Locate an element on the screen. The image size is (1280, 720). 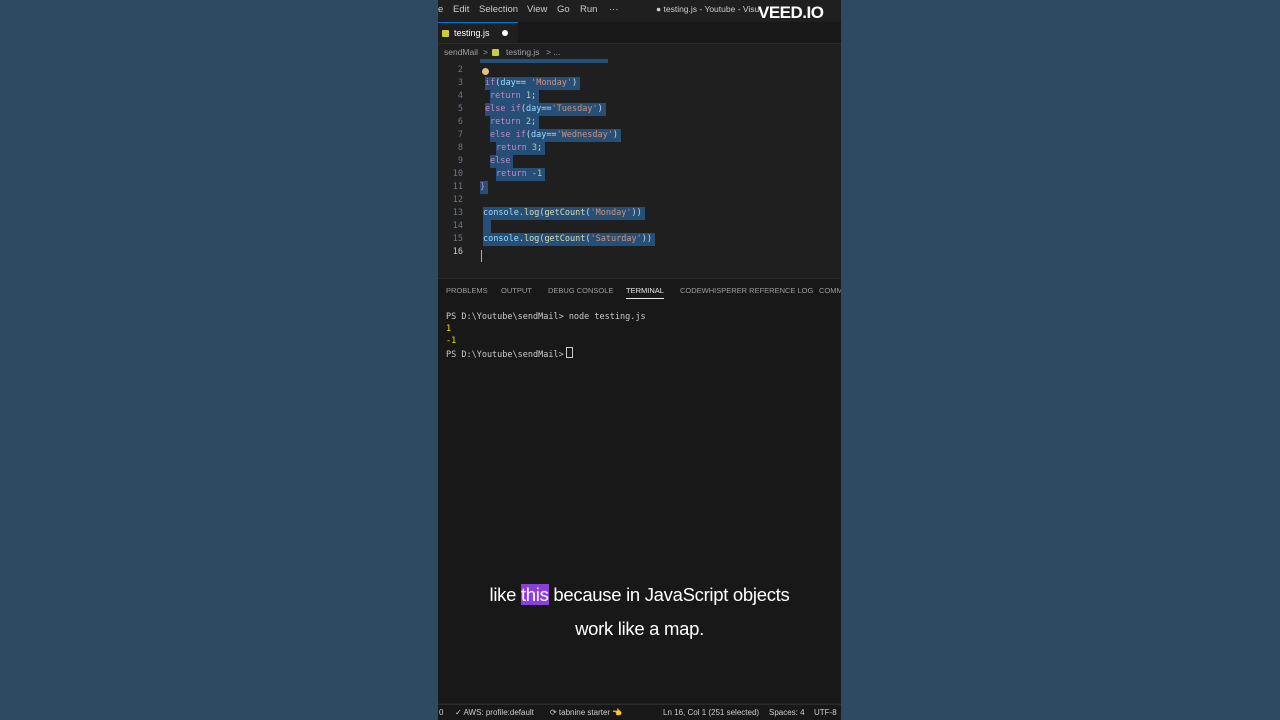
code-line: 7 else if(day=='Wednesday') is located at coordinates (639, 135).